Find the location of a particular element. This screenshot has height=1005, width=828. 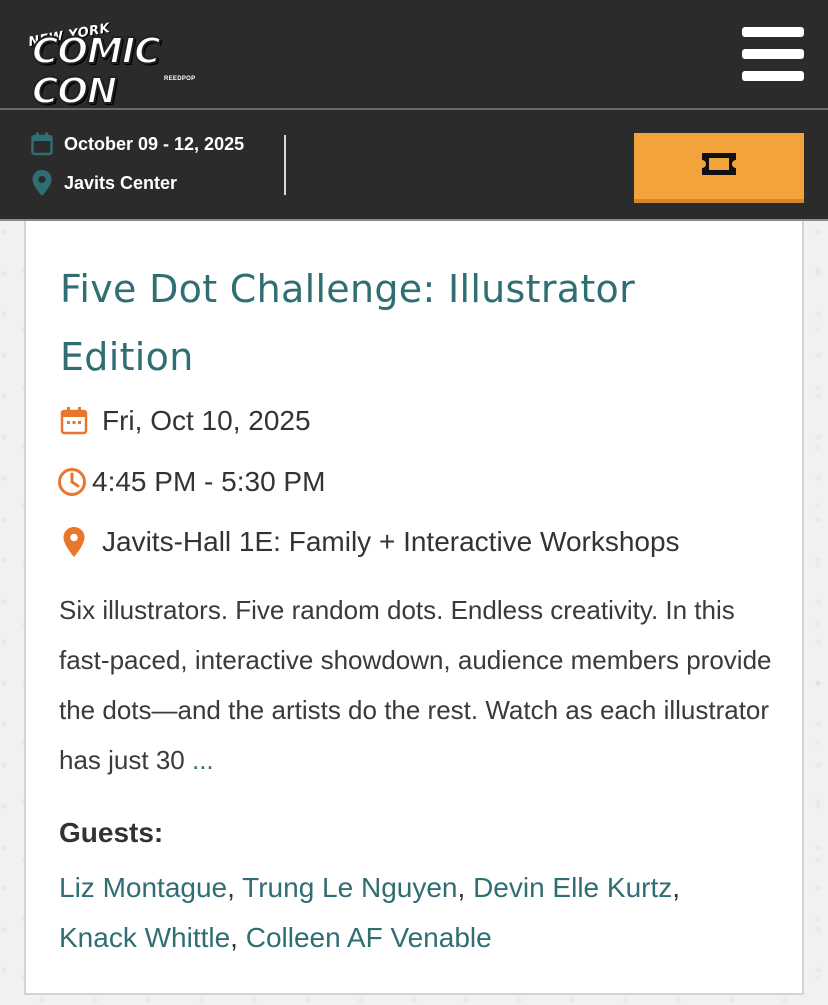

event-venue-text: Javits Center is located at coordinates (121, 182).